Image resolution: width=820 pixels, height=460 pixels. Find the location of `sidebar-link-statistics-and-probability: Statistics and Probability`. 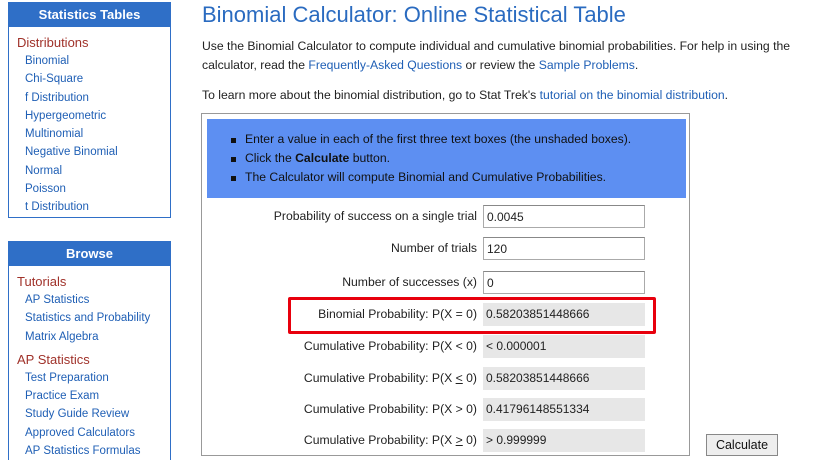

sidebar-link-statistics-and-probability: Statistics and Probability is located at coordinates (93, 318).